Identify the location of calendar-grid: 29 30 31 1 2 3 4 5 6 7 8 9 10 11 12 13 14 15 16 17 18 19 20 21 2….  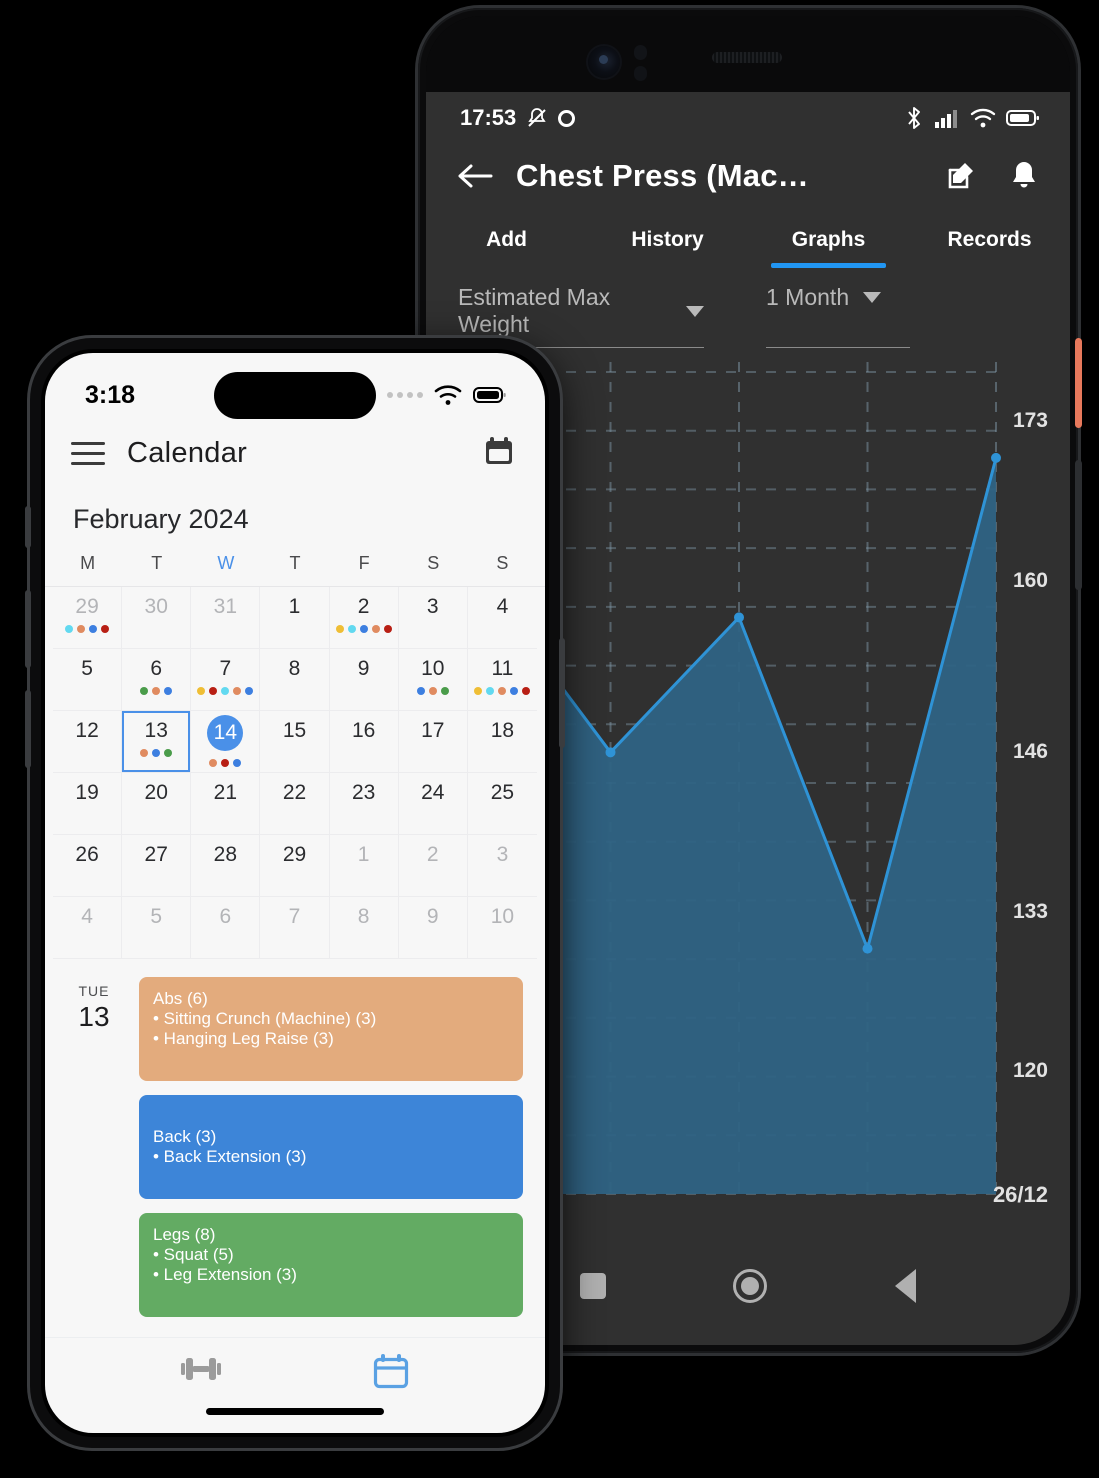
(295, 772).